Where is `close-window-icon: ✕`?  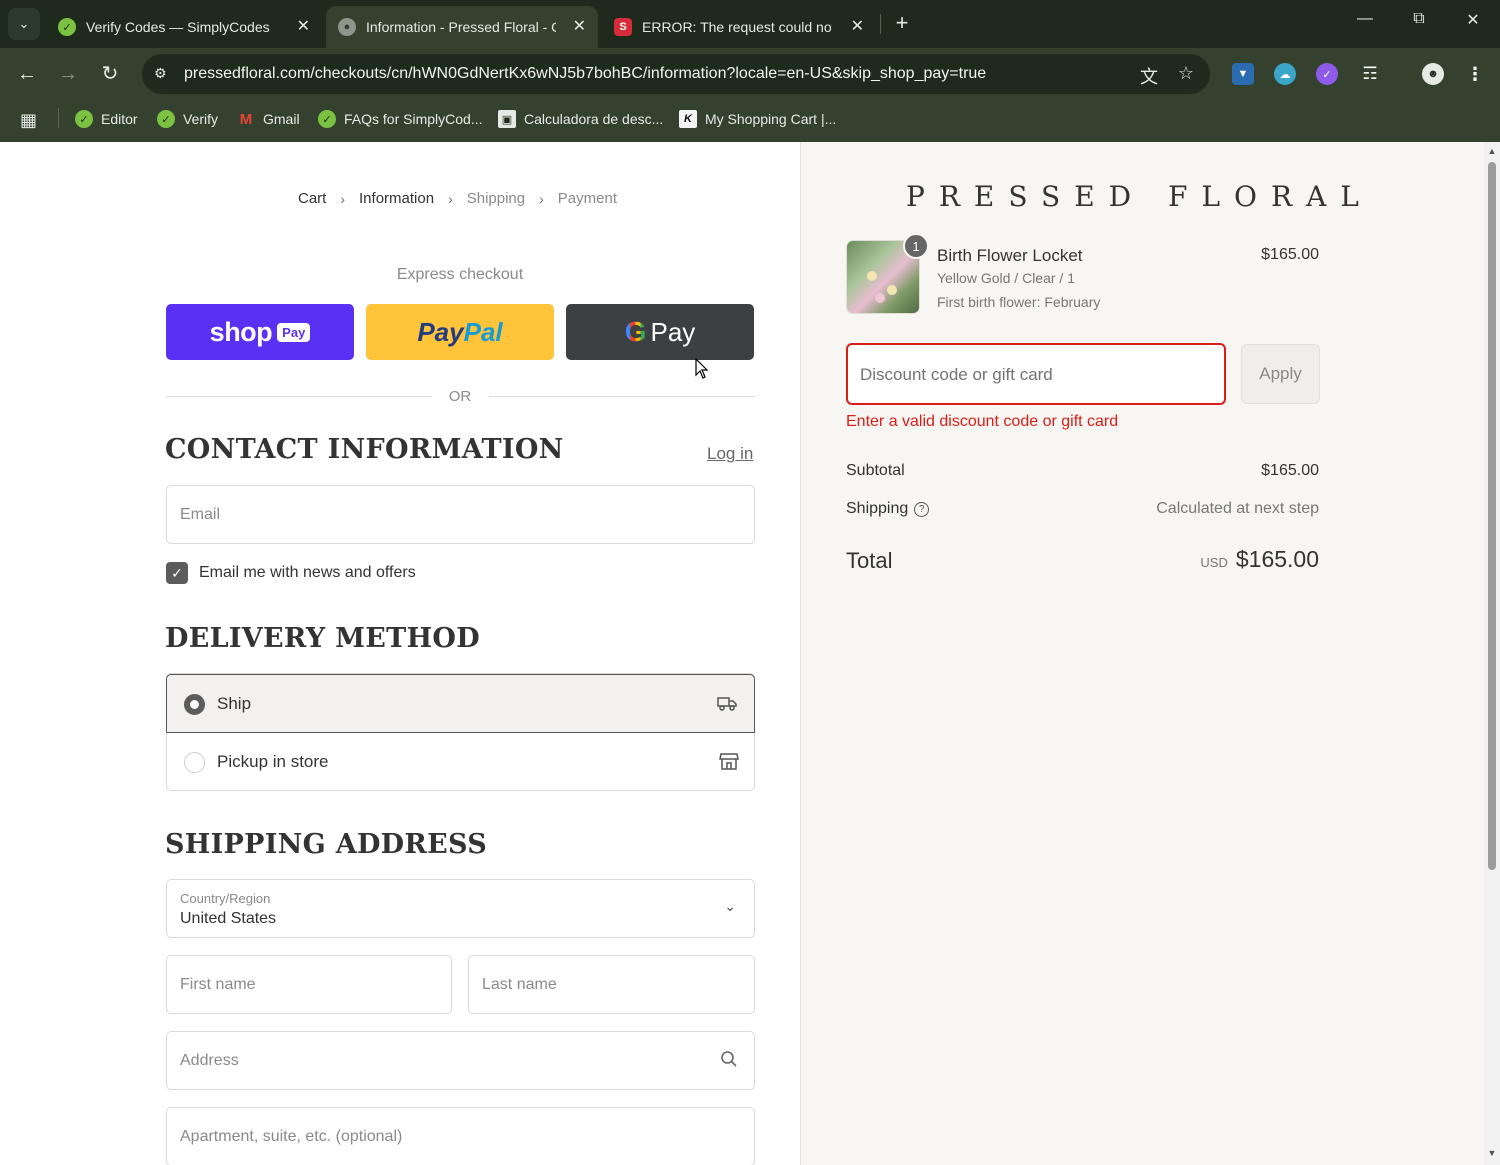 close-window-icon: ✕ is located at coordinates (1473, 20).